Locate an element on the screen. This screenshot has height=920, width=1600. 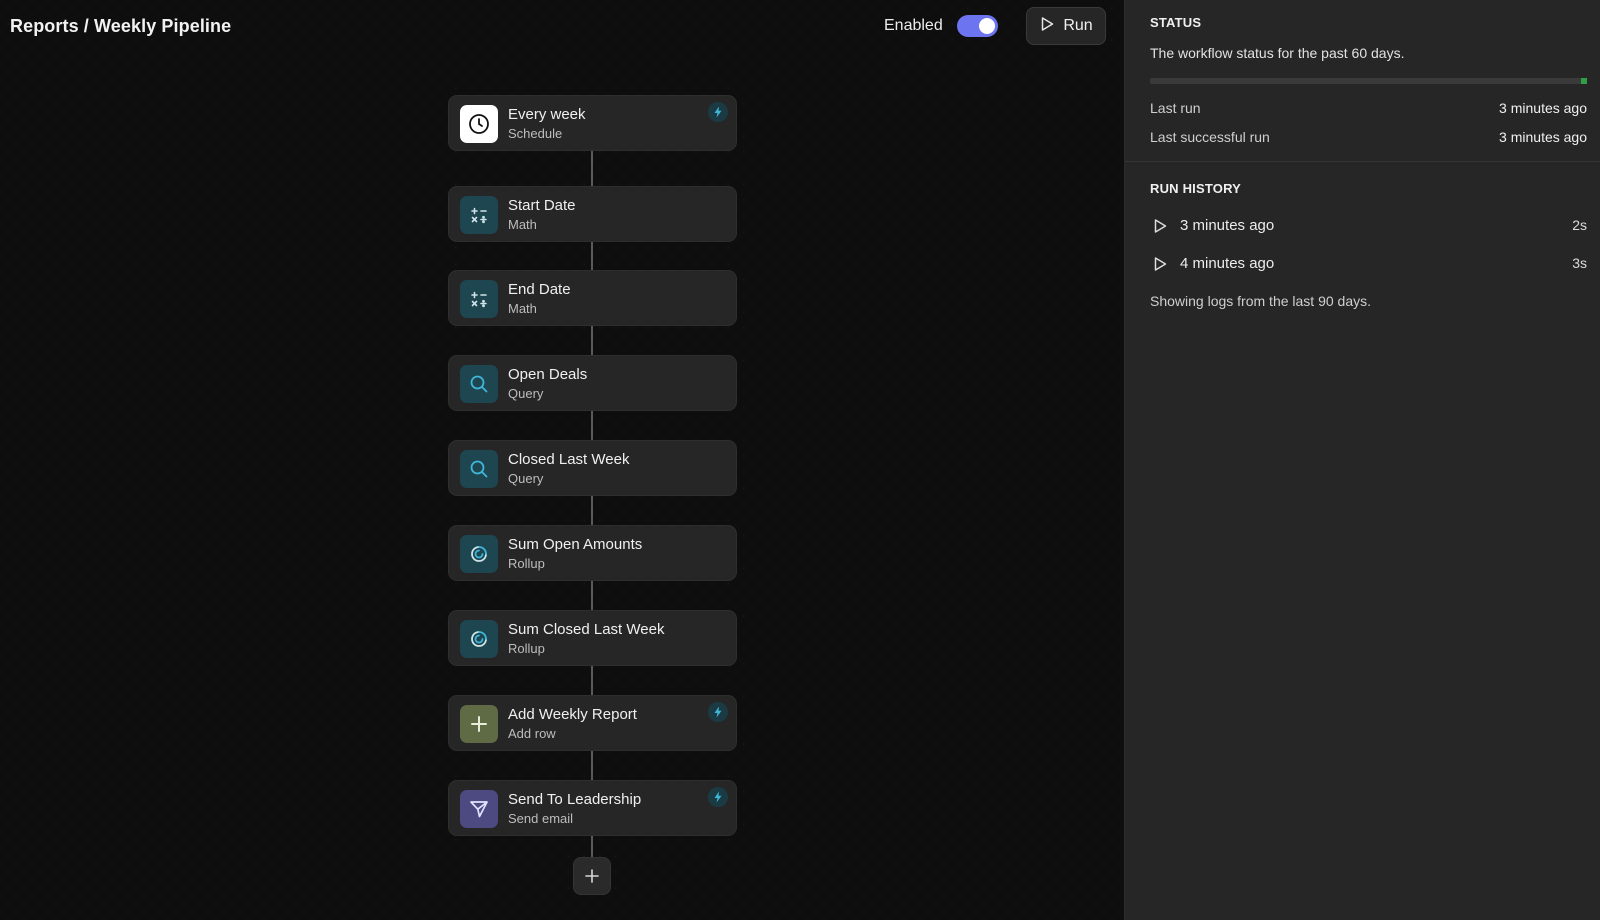
last-run-row: Last run 3 minutes ago is located at coordinates (1368, 110).